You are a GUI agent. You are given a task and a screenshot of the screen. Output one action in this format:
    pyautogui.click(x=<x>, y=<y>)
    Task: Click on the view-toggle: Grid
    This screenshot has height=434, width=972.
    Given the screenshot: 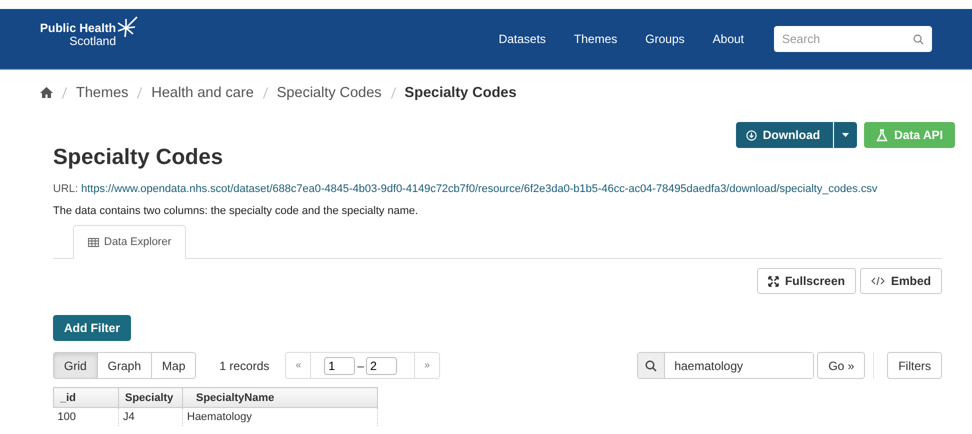 What is the action you would take?
    pyautogui.click(x=75, y=365)
    